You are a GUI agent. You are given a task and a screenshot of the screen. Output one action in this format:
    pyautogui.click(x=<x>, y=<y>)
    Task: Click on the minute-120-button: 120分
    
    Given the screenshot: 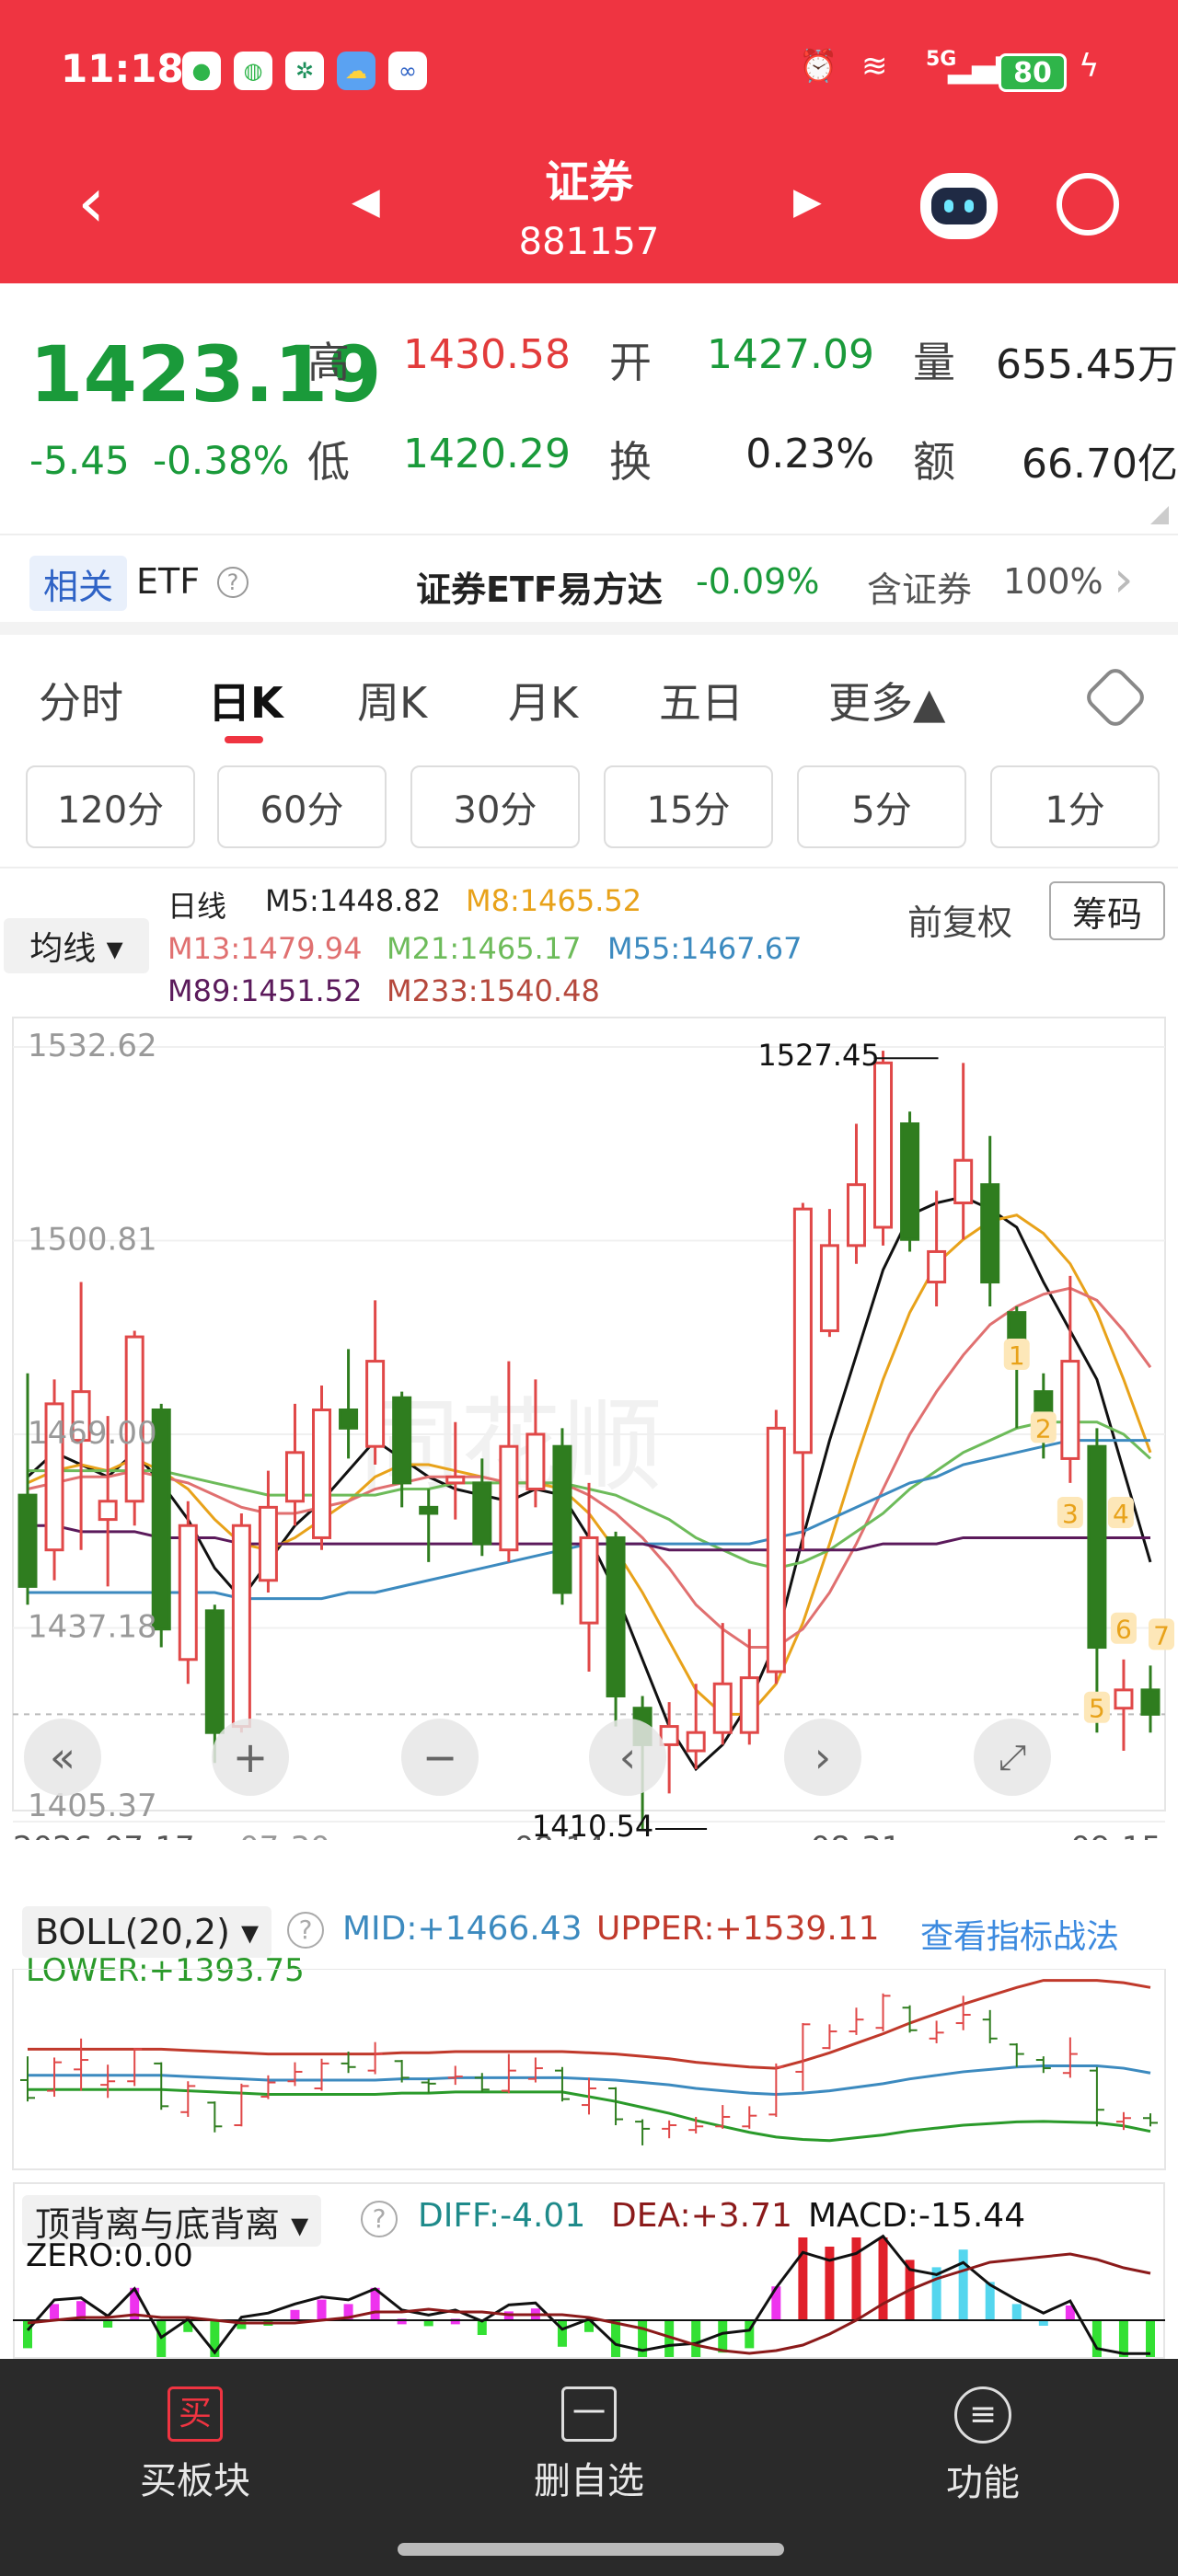 What is the action you would take?
    pyautogui.click(x=110, y=806)
    